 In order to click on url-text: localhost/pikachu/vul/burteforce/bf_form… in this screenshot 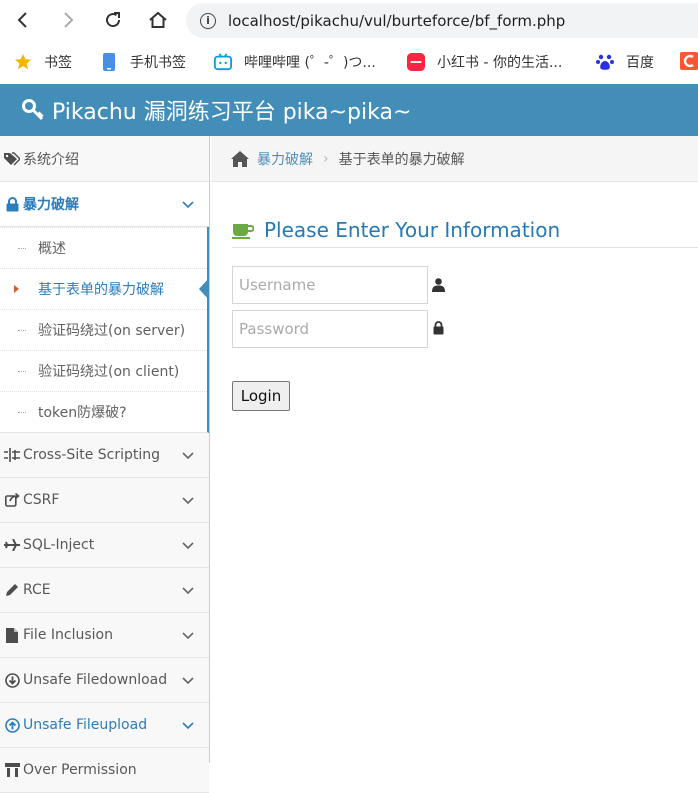, I will do `click(396, 21)`.